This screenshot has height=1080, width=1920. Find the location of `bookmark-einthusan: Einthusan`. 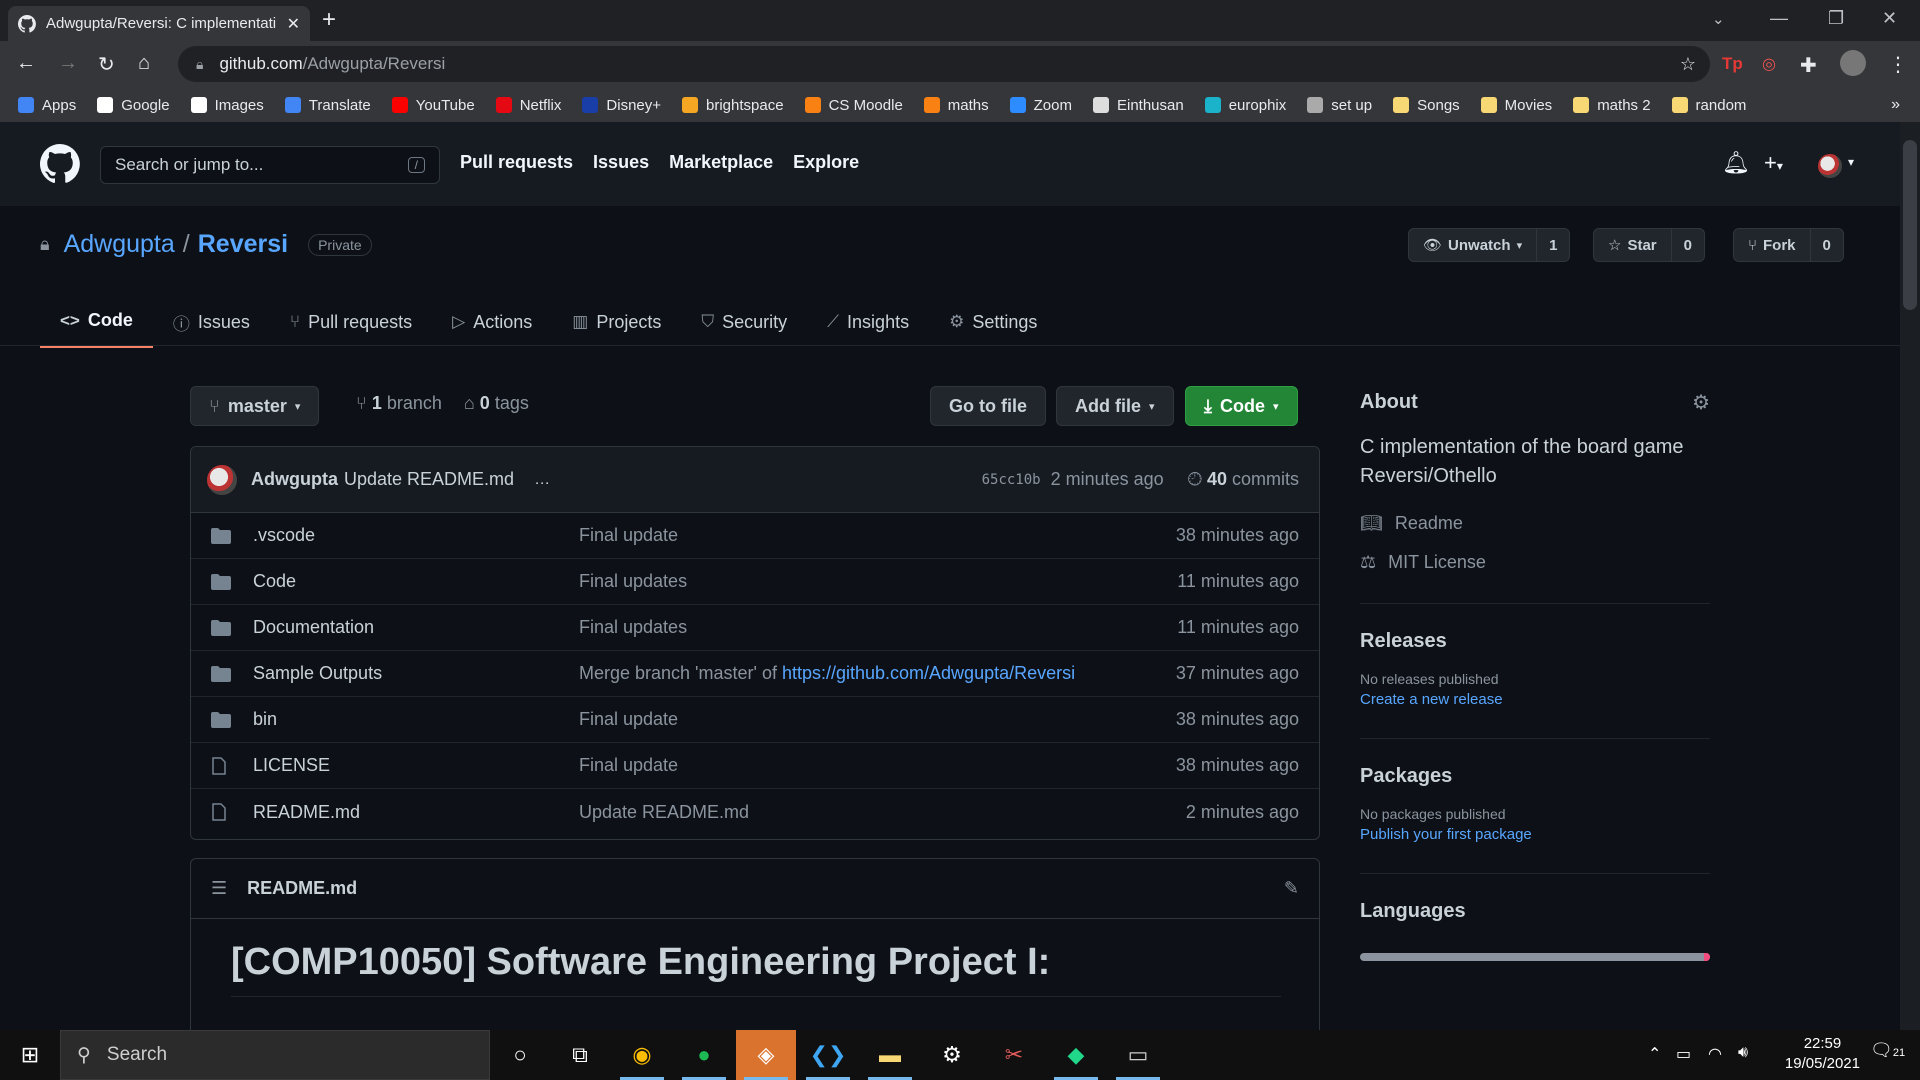

bookmark-einthusan: Einthusan is located at coordinates (1138, 105).